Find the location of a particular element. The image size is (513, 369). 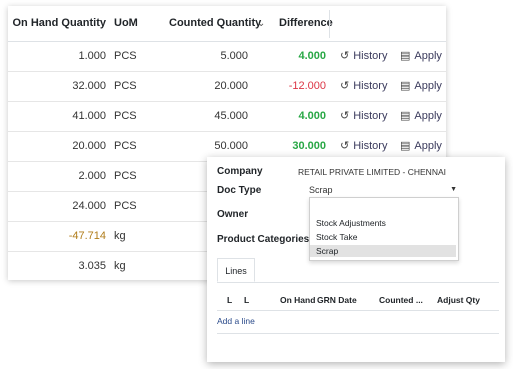

column-header-difference: Difference is located at coordinates (306, 23).